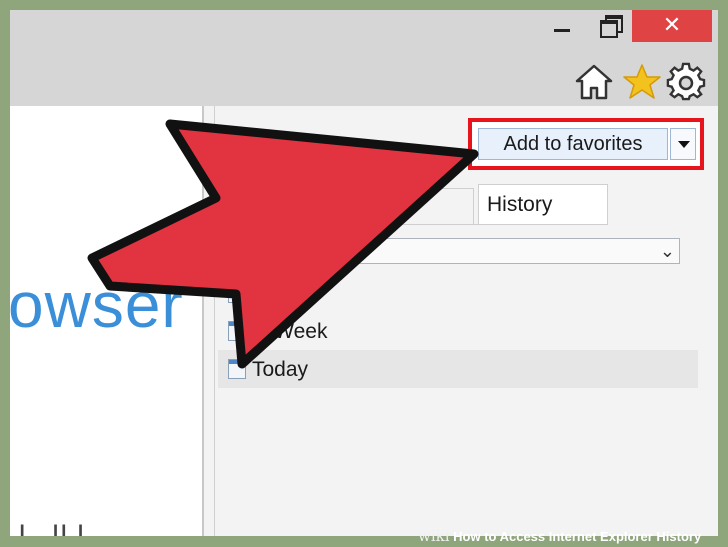 This screenshot has width=728, height=547. Describe the element at coordinates (278, 293) in the screenshot. I see `history-item-label: s Ago` at that location.